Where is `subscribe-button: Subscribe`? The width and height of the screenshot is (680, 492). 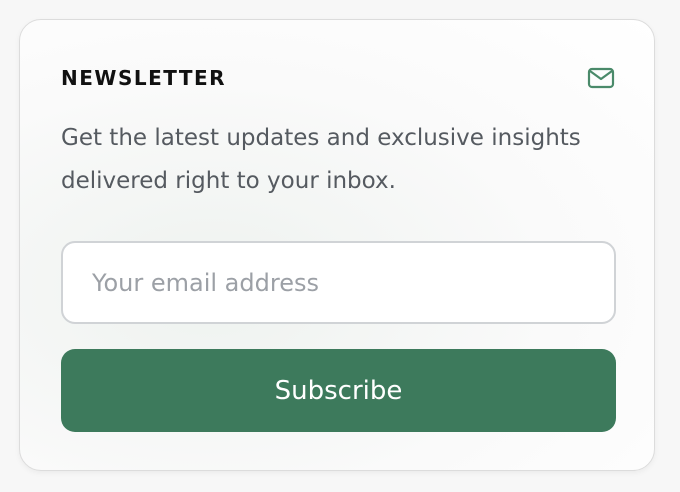
subscribe-button: Subscribe is located at coordinates (338, 390).